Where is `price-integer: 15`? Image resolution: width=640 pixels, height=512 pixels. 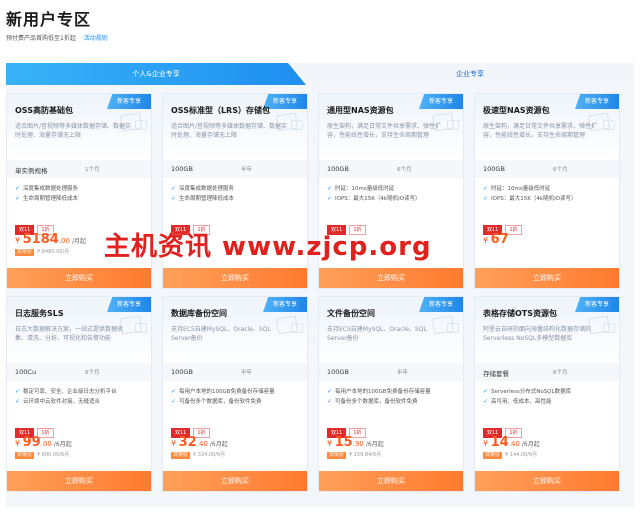 price-integer: 15 is located at coordinates (343, 442).